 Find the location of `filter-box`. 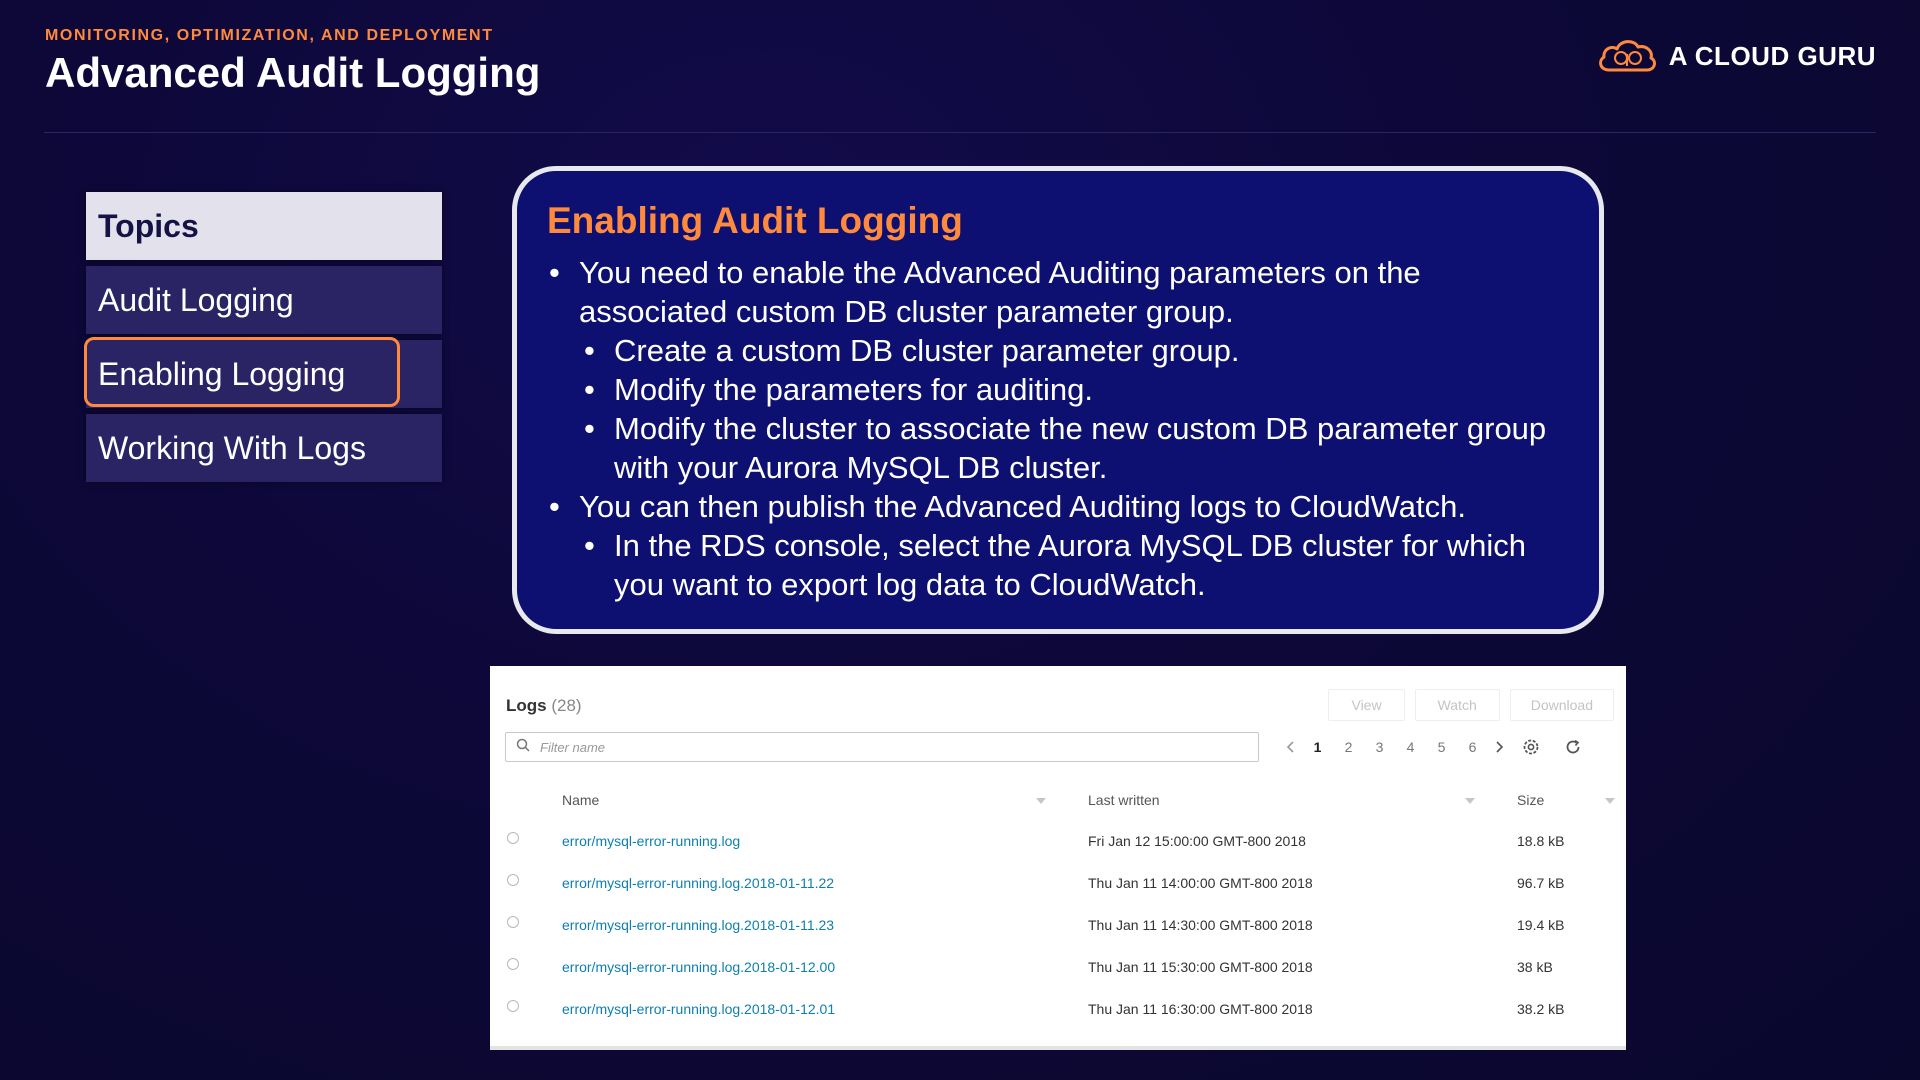

filter-box is located at coordinates (882, 747).